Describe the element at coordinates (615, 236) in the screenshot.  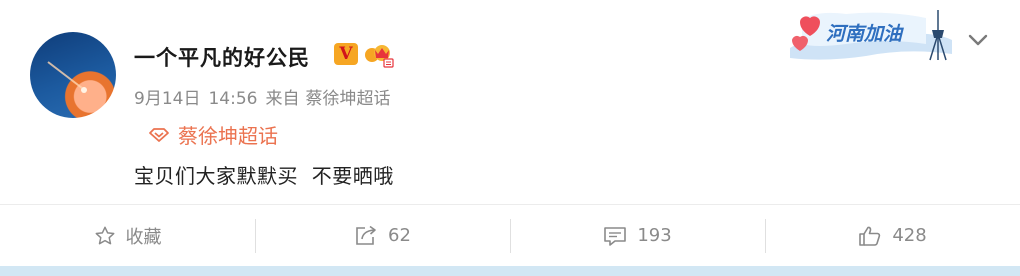
I see `comment-icon` at that location.